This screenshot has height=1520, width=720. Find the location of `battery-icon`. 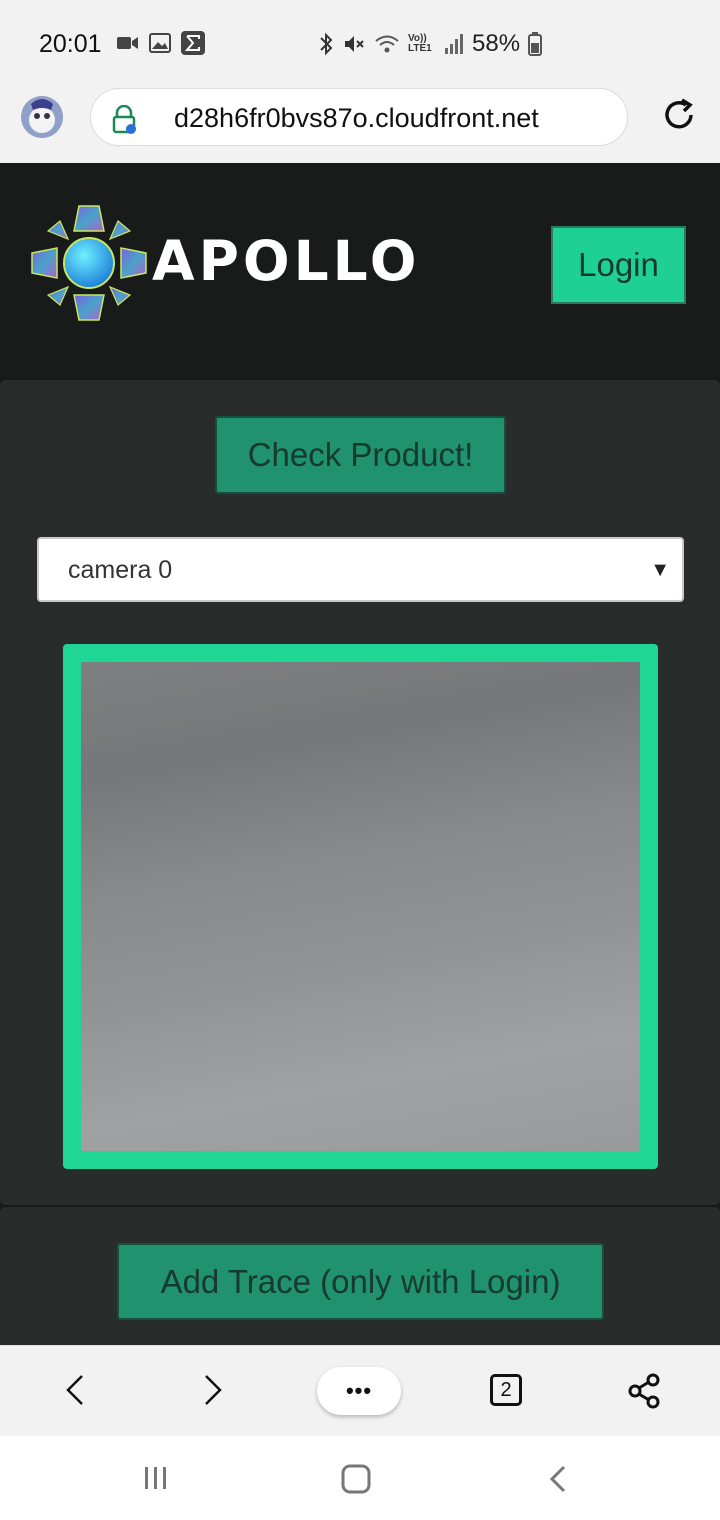

battery-icon is located at coordinates (535, 44).